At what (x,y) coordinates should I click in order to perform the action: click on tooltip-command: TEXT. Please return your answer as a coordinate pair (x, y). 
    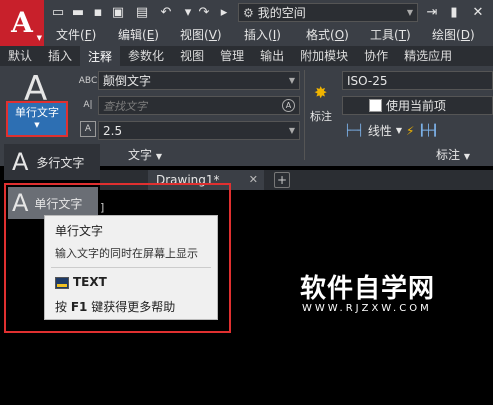
    Looking at the image, I should click on (90, 282).